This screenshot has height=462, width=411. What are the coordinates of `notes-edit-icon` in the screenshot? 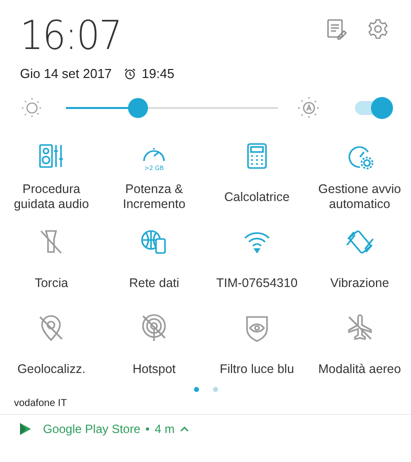 It's located at (336, 29).